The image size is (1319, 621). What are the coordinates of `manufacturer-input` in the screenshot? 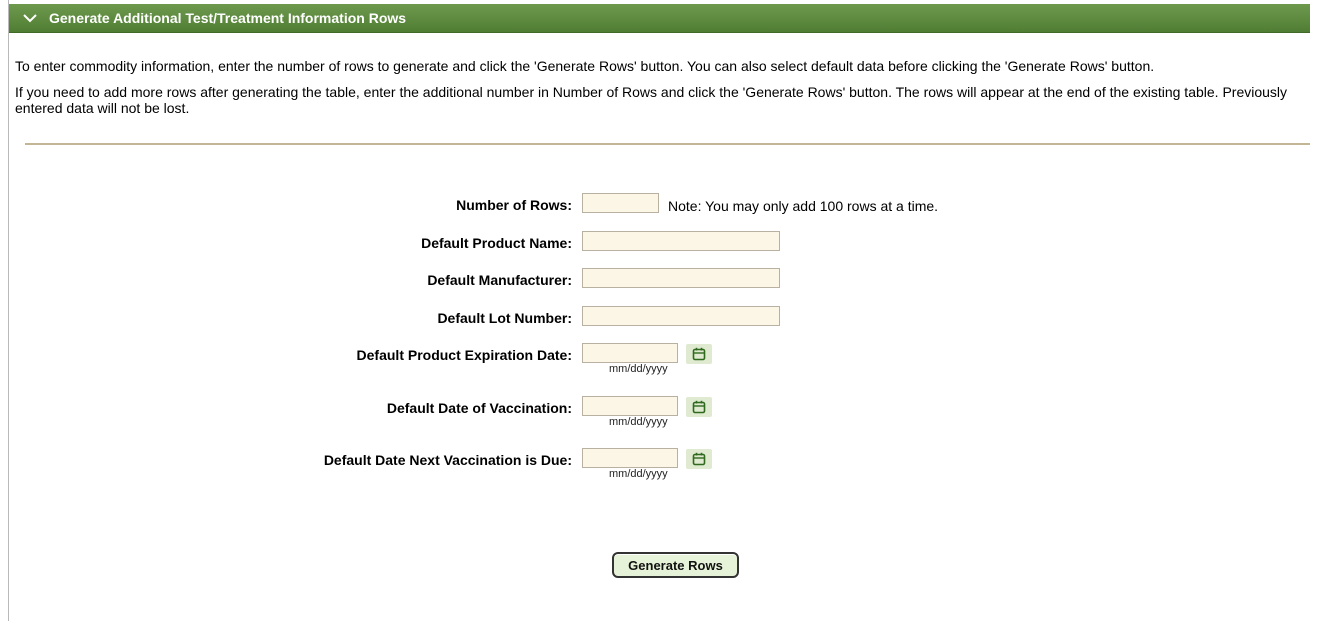 It's located at (681, 278).